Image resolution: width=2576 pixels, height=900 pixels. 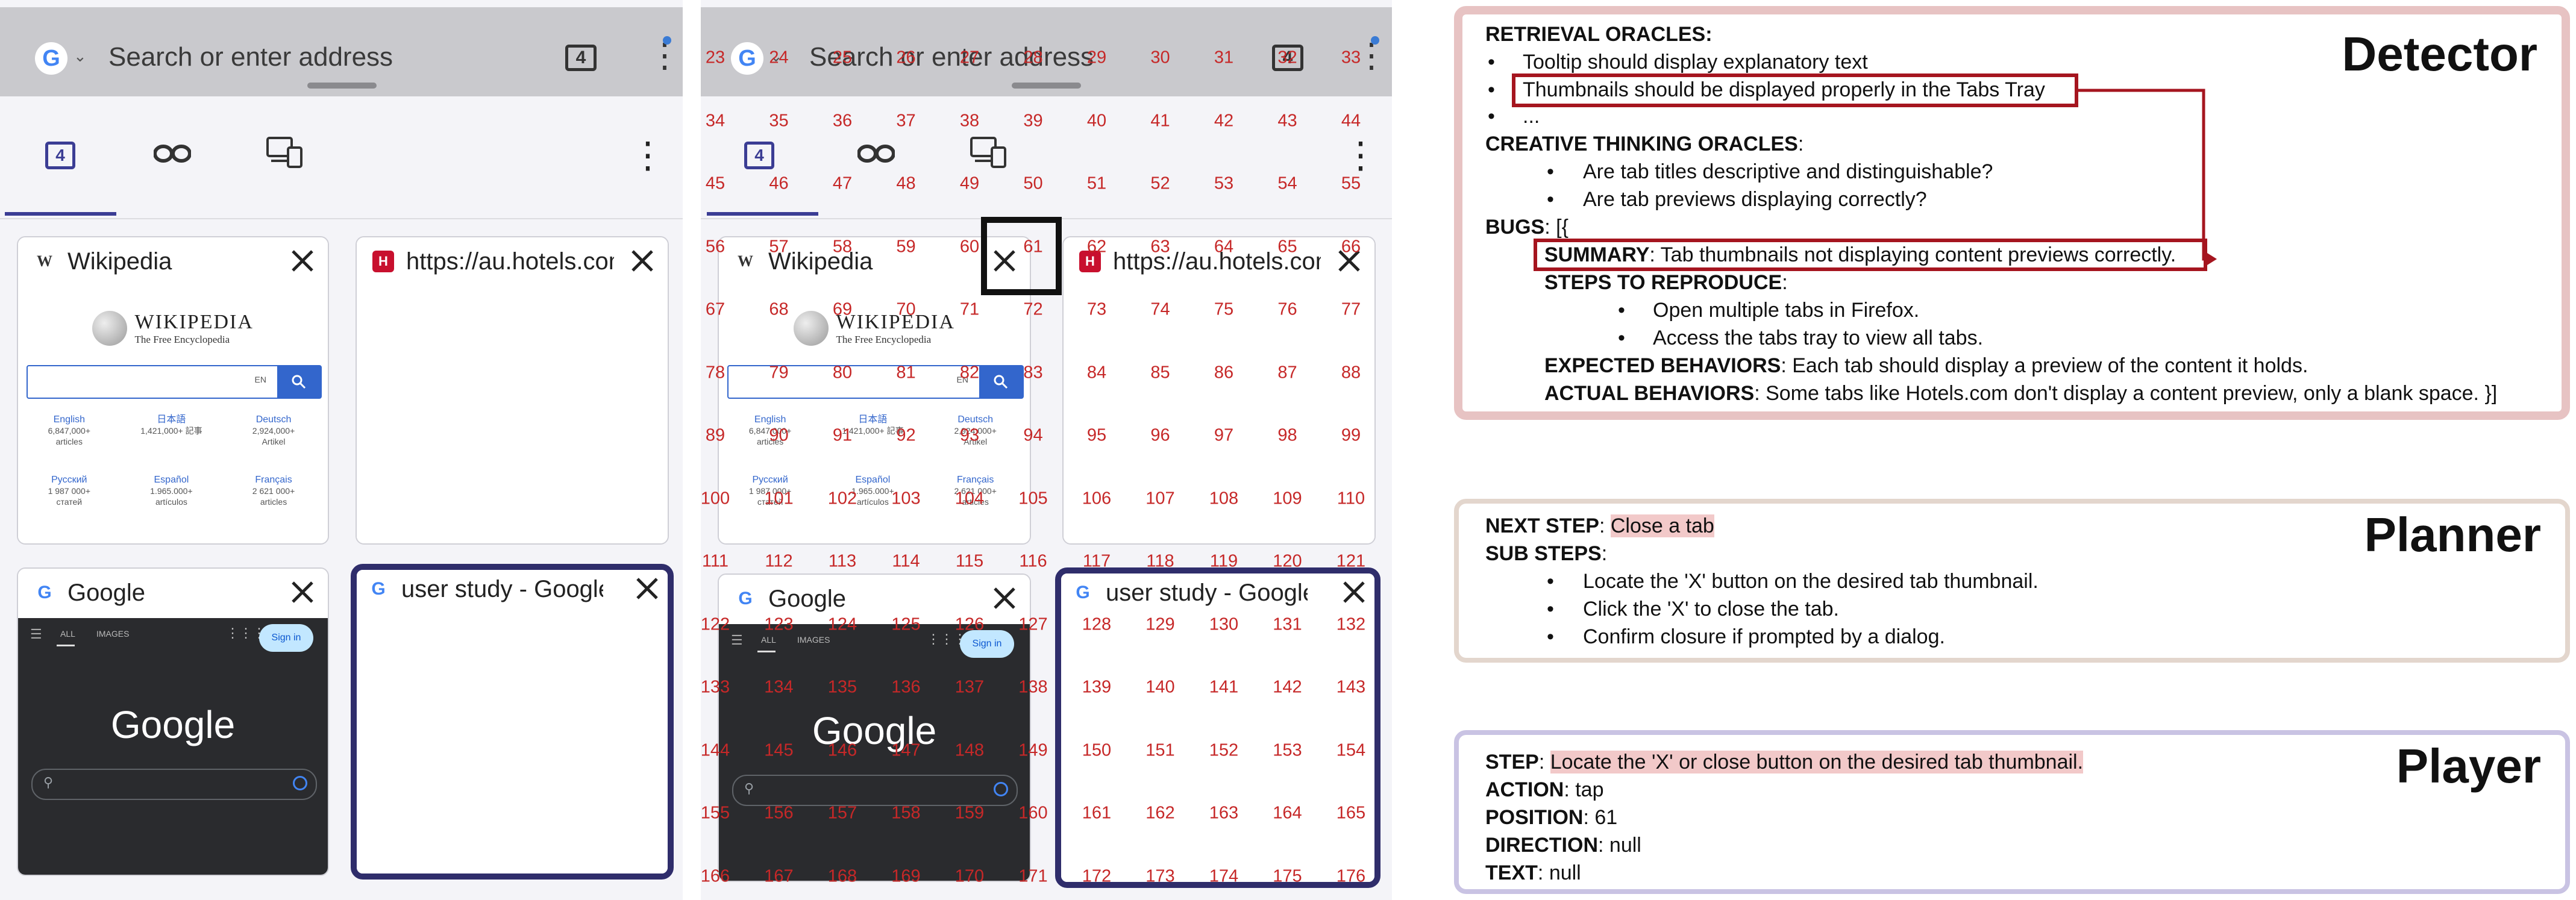 What do you see at coordinates (1097, 687) in the screenshot?
I see `grid-label: 139` at bounding box center [1097, 687].